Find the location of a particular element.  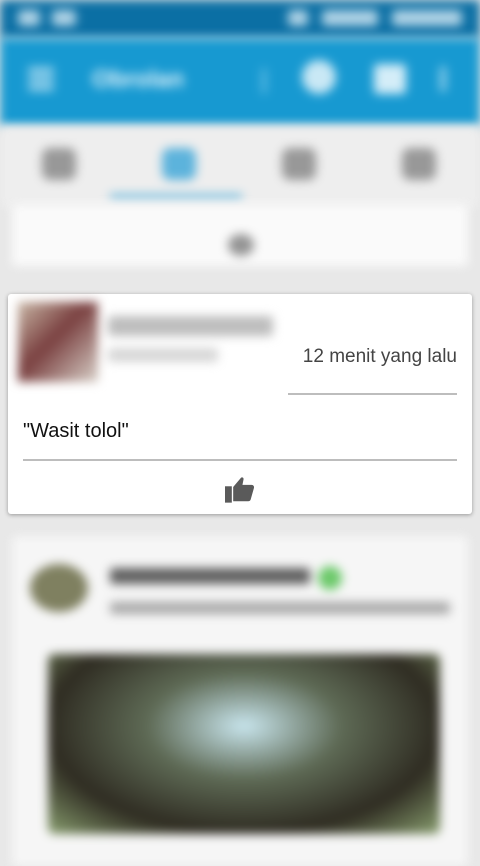

tab-bar is located at coordinates (240, 167).